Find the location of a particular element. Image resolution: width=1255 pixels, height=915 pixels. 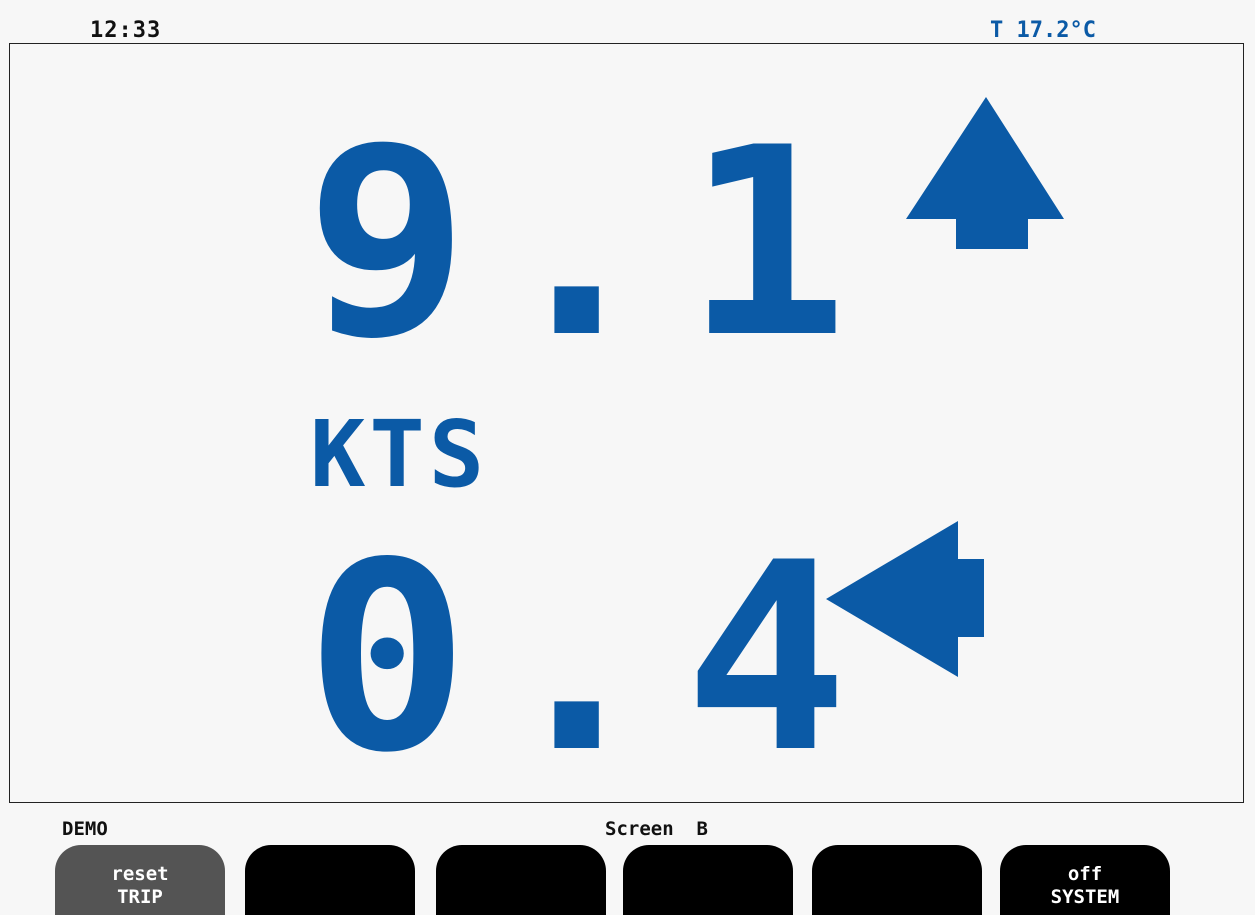

drift-value: 0.4 is located at coordinates (589, 659).